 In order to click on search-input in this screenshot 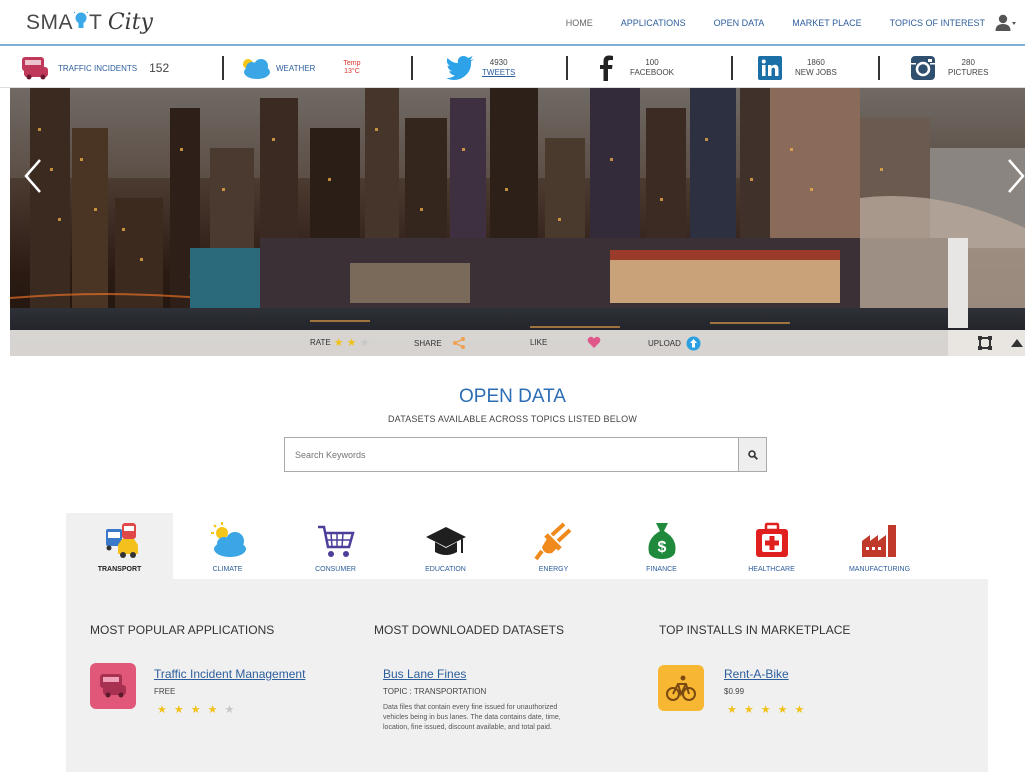, I will do `click(512, 454)`.